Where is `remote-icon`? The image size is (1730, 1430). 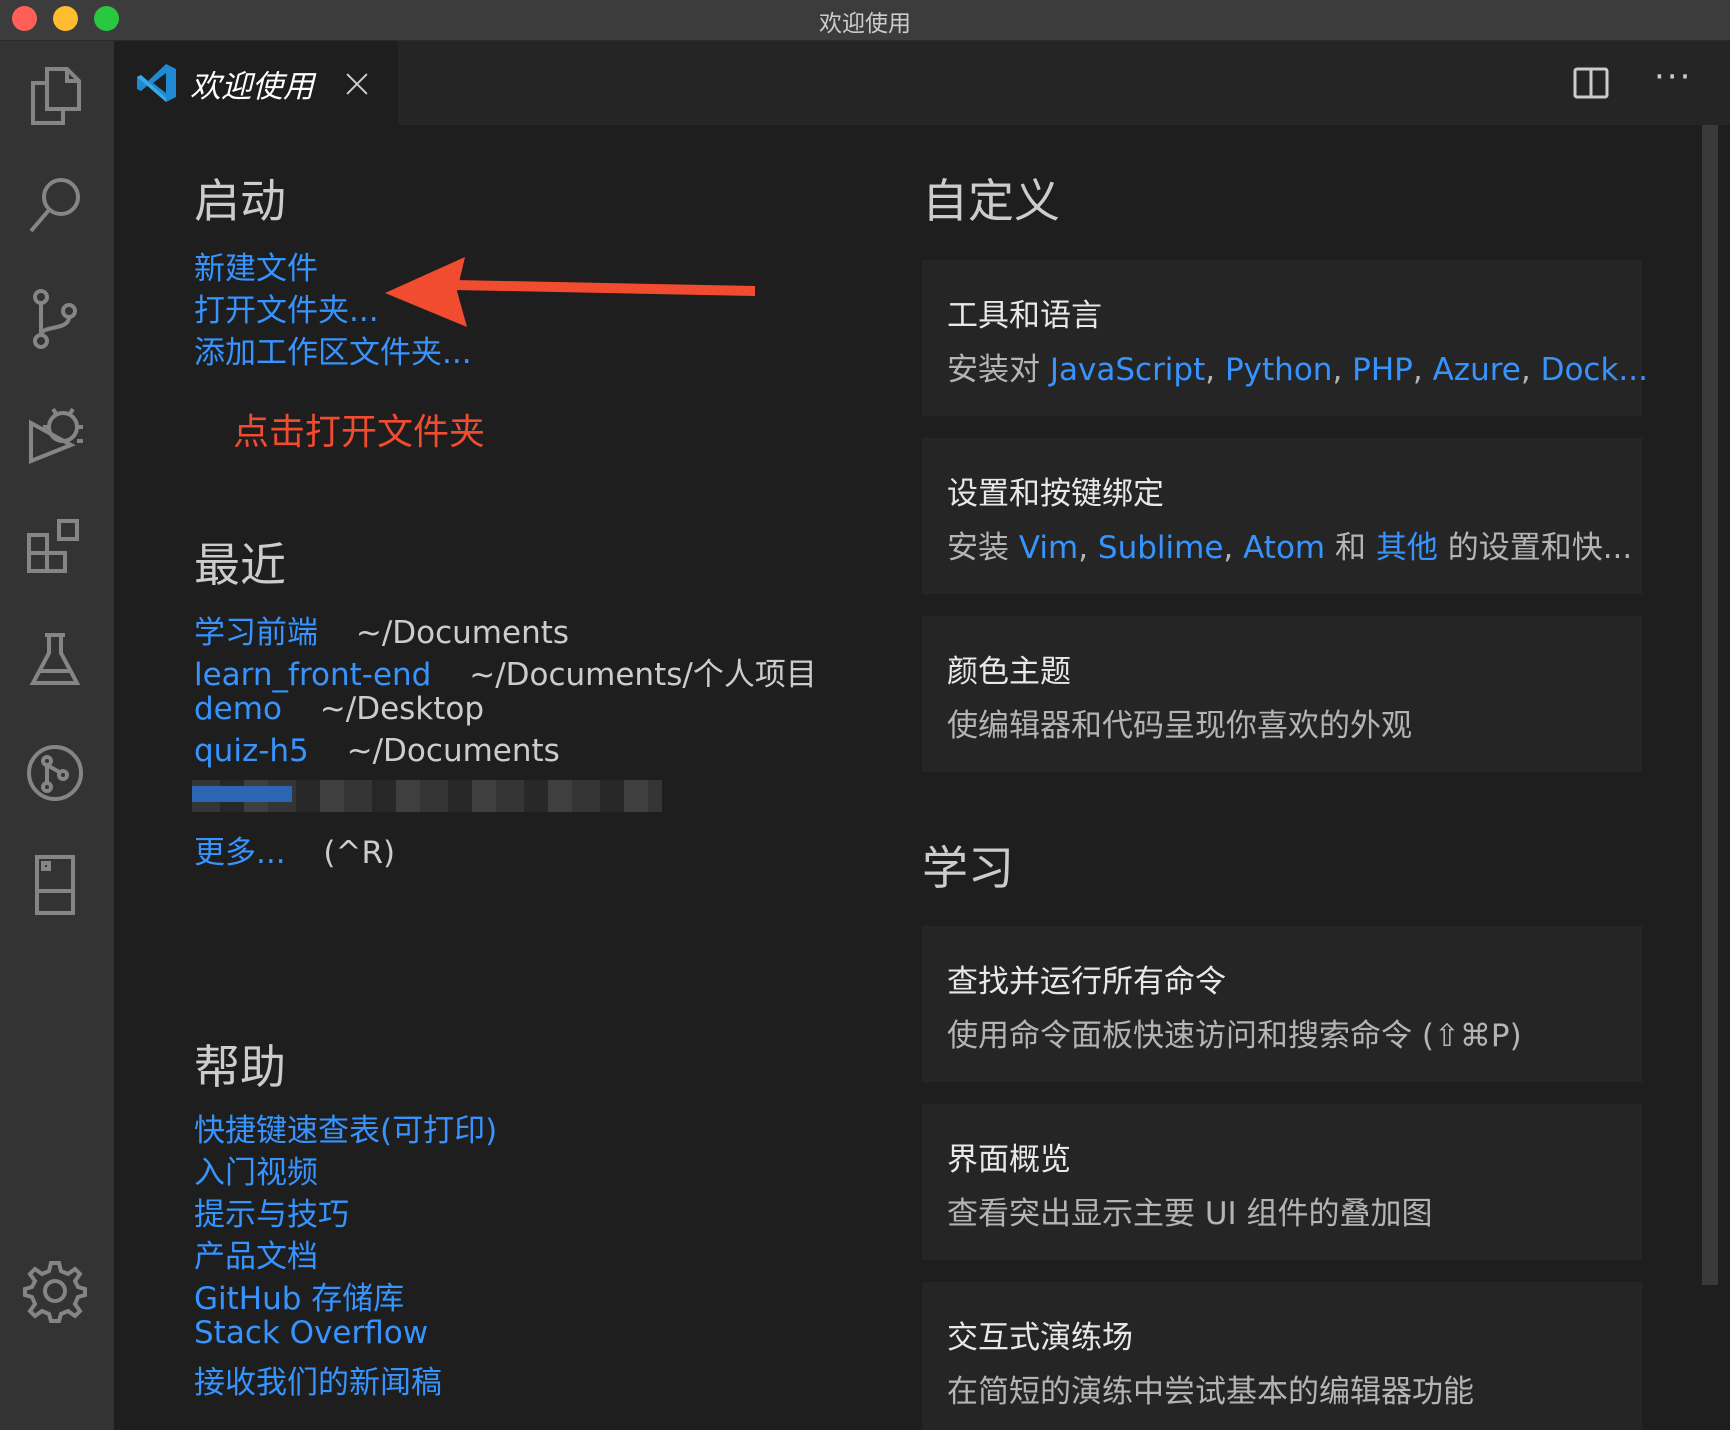 remote-icon is located at coordinates (55, 885).